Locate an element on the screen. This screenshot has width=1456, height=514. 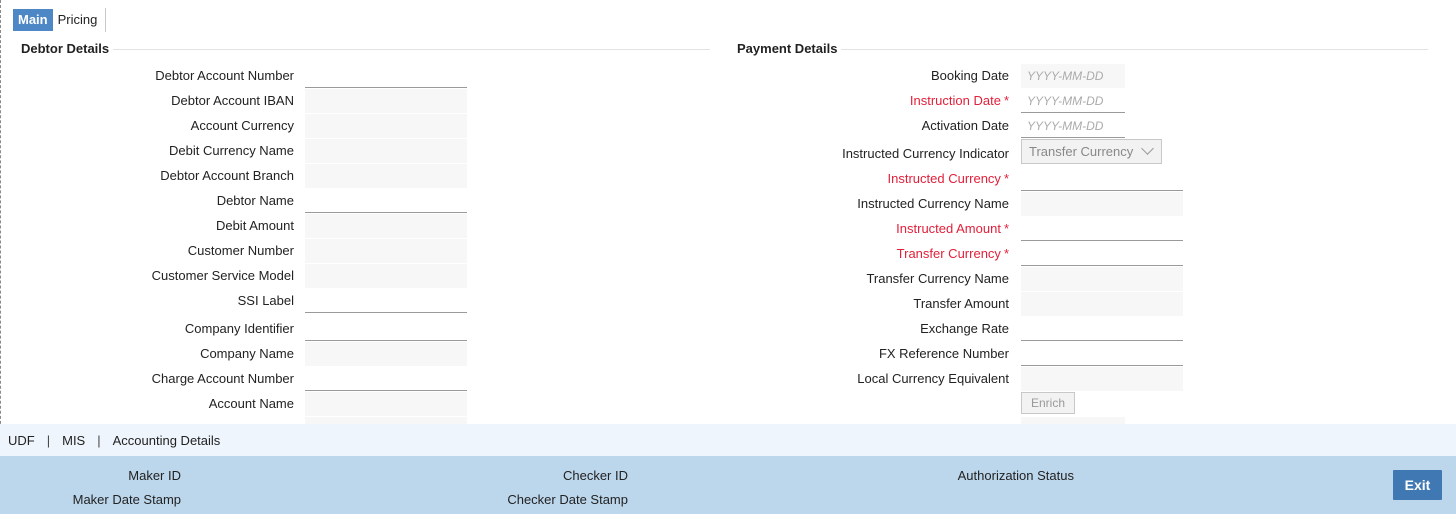
debtor-account-branch-label: Debtor Account Branch is located at coordinates (227, 175).